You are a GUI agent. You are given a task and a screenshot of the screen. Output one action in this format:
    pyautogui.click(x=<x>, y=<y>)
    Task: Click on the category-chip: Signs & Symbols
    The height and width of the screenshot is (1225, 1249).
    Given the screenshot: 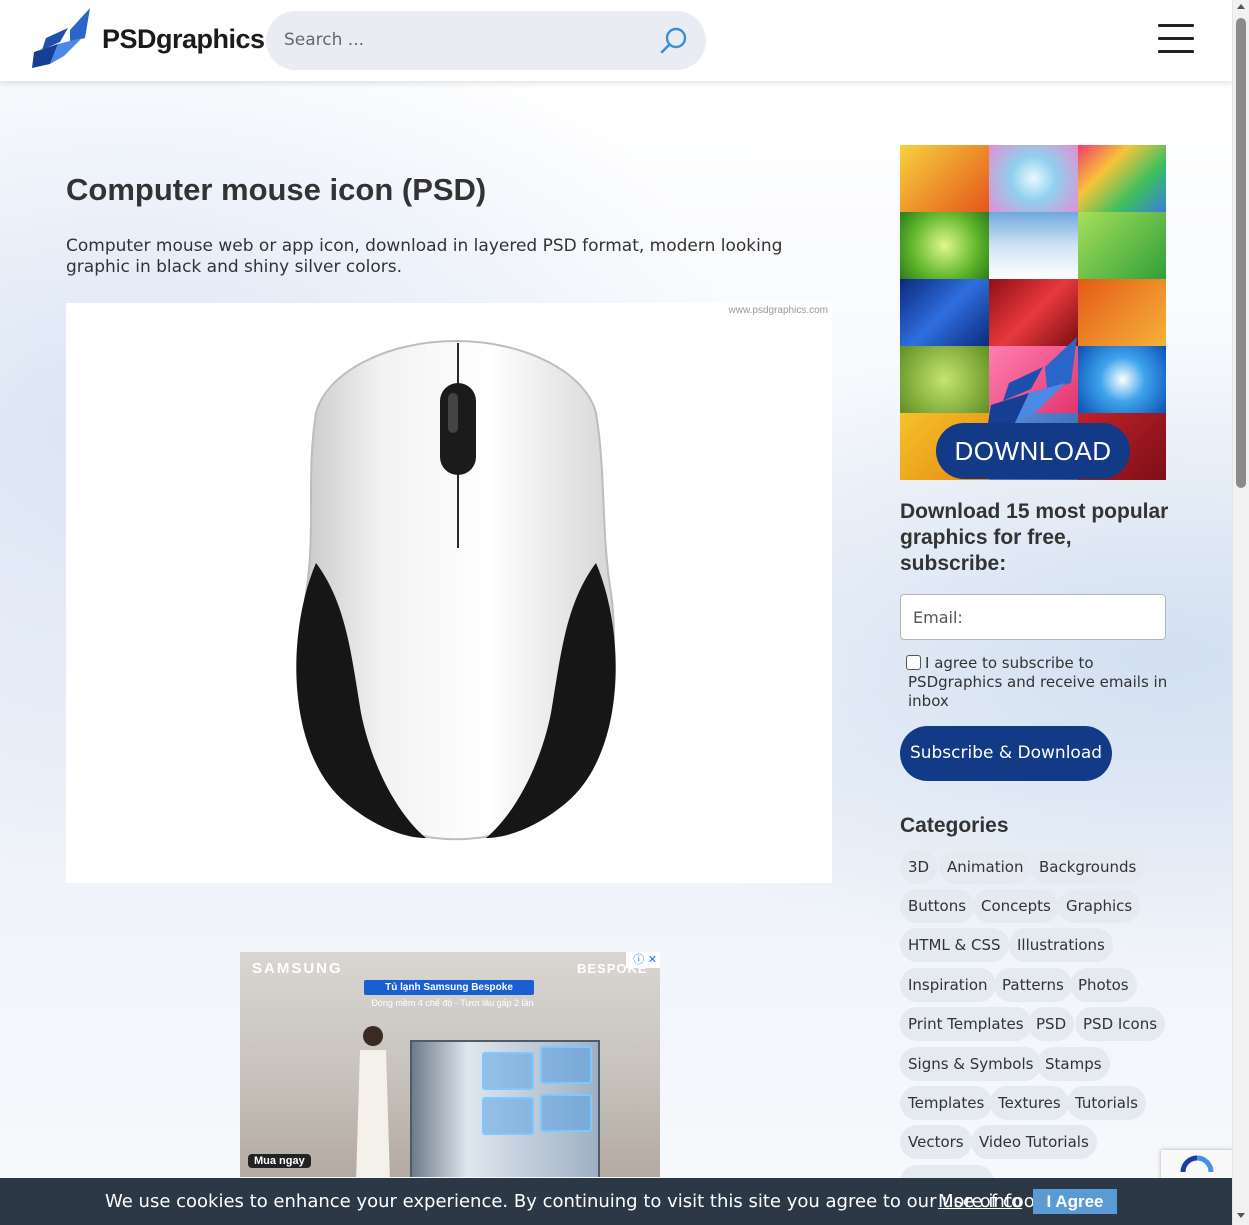 What is the action you would take?
    pyautogui.click(x=971, y=1064)
    